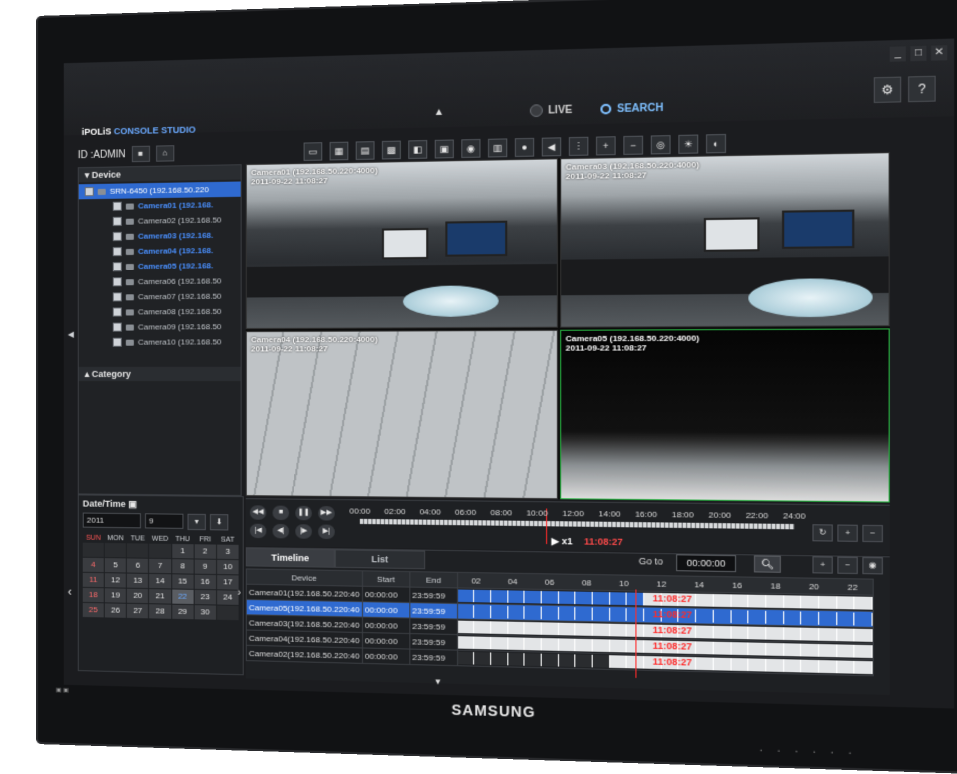 The height and width of the screenshot is (774, 957). I want to click on audio-icon: ◀, so click(551, 146).